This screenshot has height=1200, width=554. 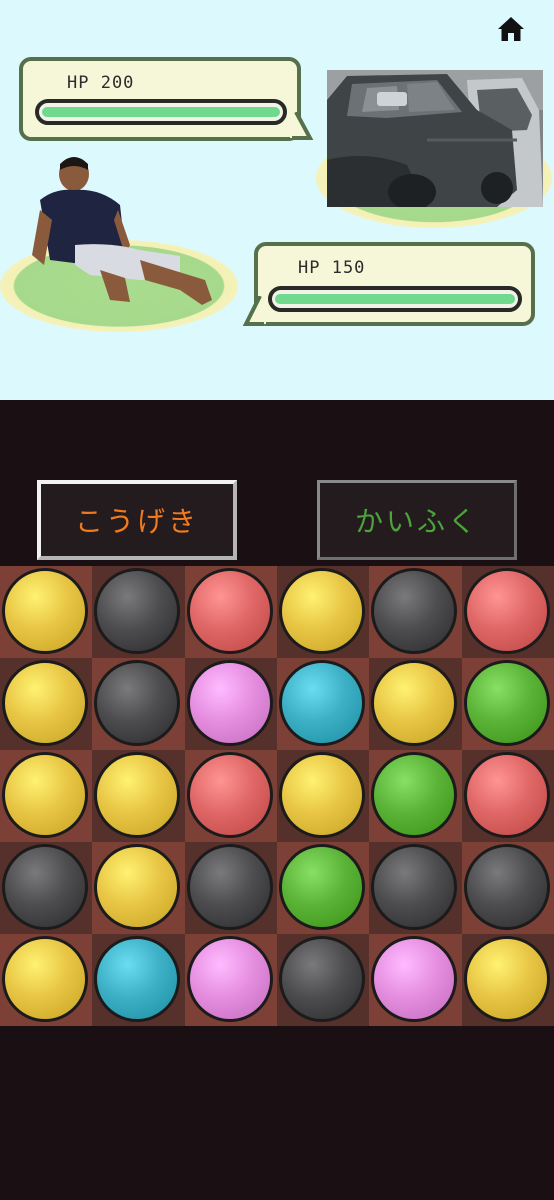 I want to click on enemy-hp-panel-tail, so click(x=302, y=126).